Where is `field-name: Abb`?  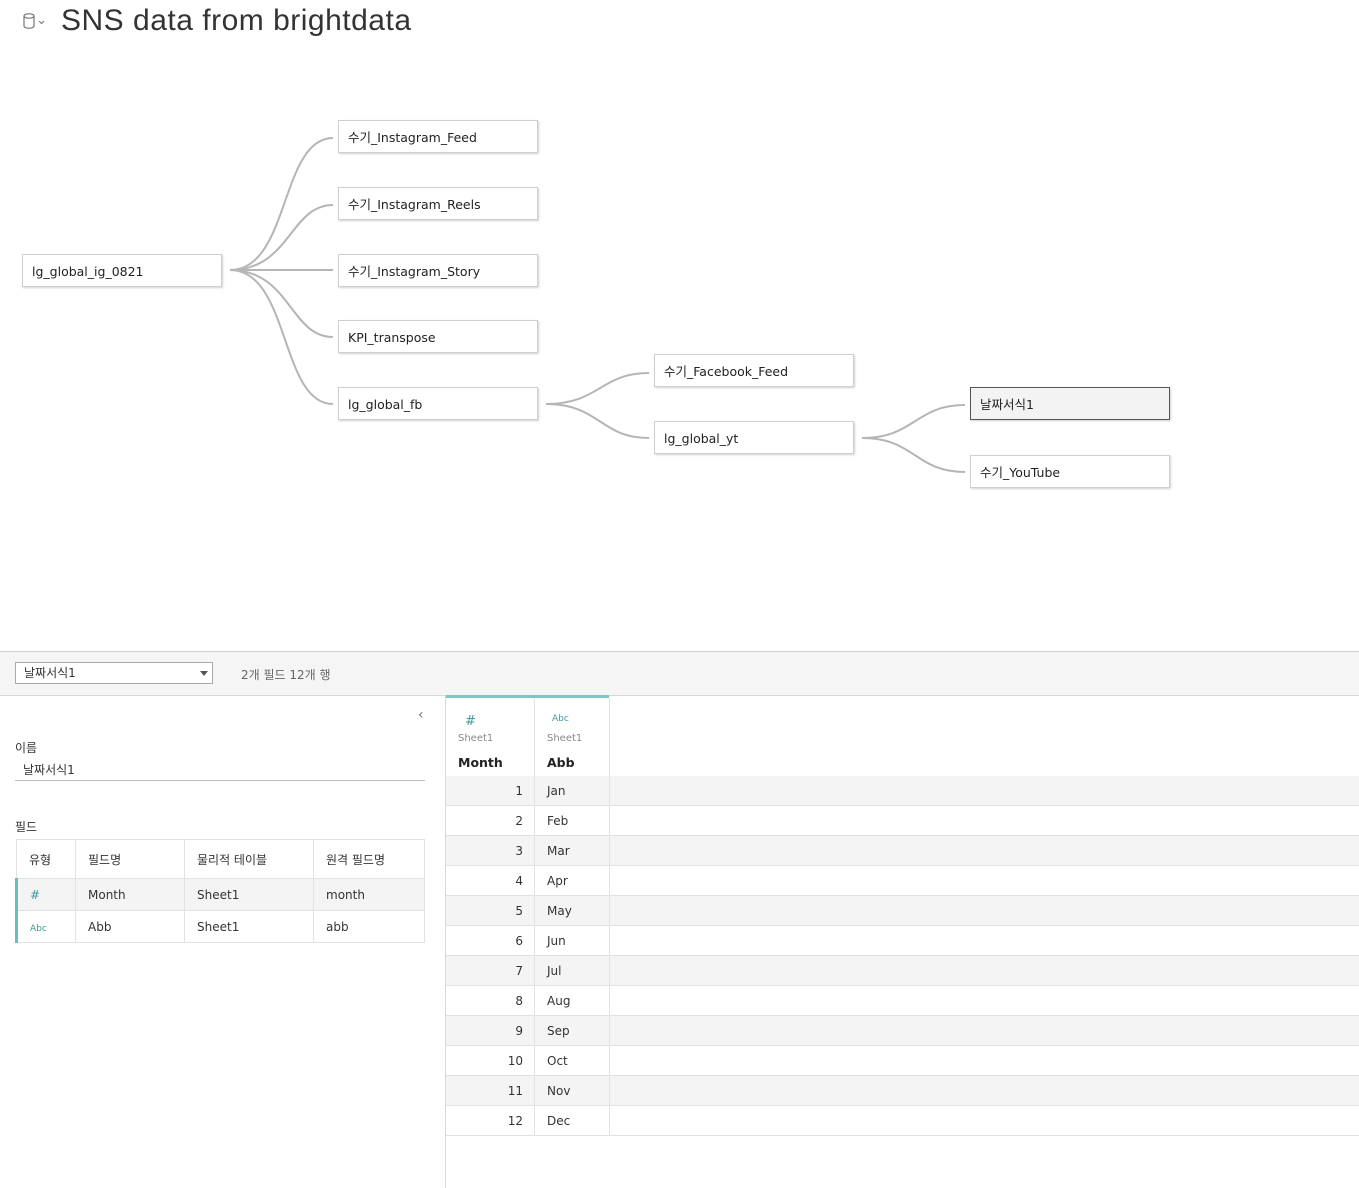
field-name: Abb is located at coordinates (130, 926).